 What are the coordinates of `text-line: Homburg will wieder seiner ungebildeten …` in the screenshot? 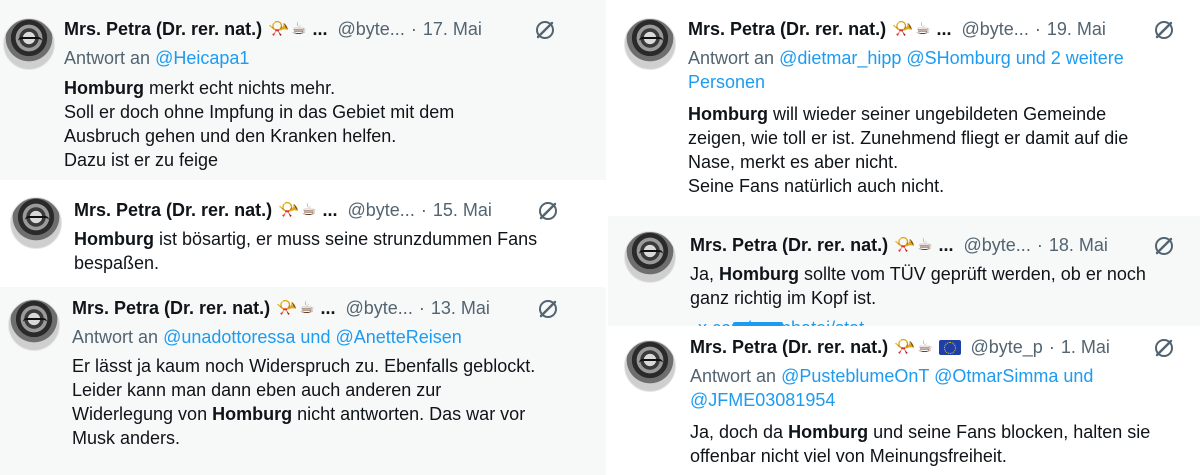 It's located at (908, 114).